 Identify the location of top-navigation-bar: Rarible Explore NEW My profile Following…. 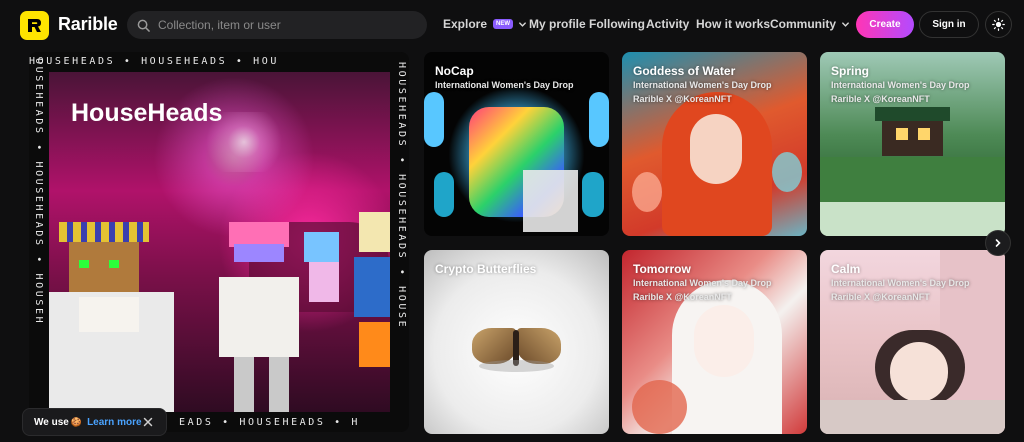
(512, 25).